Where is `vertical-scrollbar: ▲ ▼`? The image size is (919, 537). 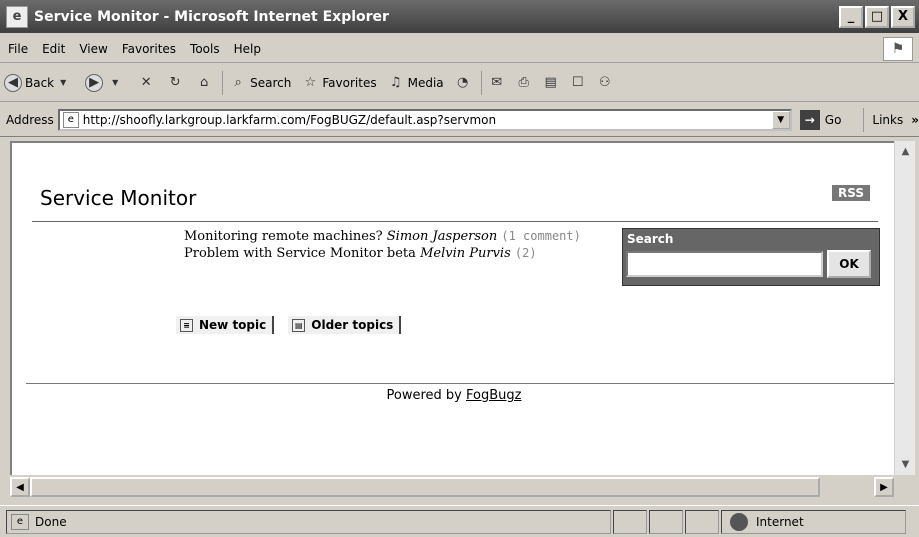
vertical-scrollbar: ▲ ▼ is located at coordinates (904, 308).